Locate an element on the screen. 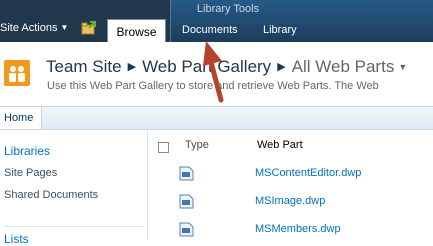 This screenshot has height=246, width=433. tab-library: Library is located at coordinates (280, 30).